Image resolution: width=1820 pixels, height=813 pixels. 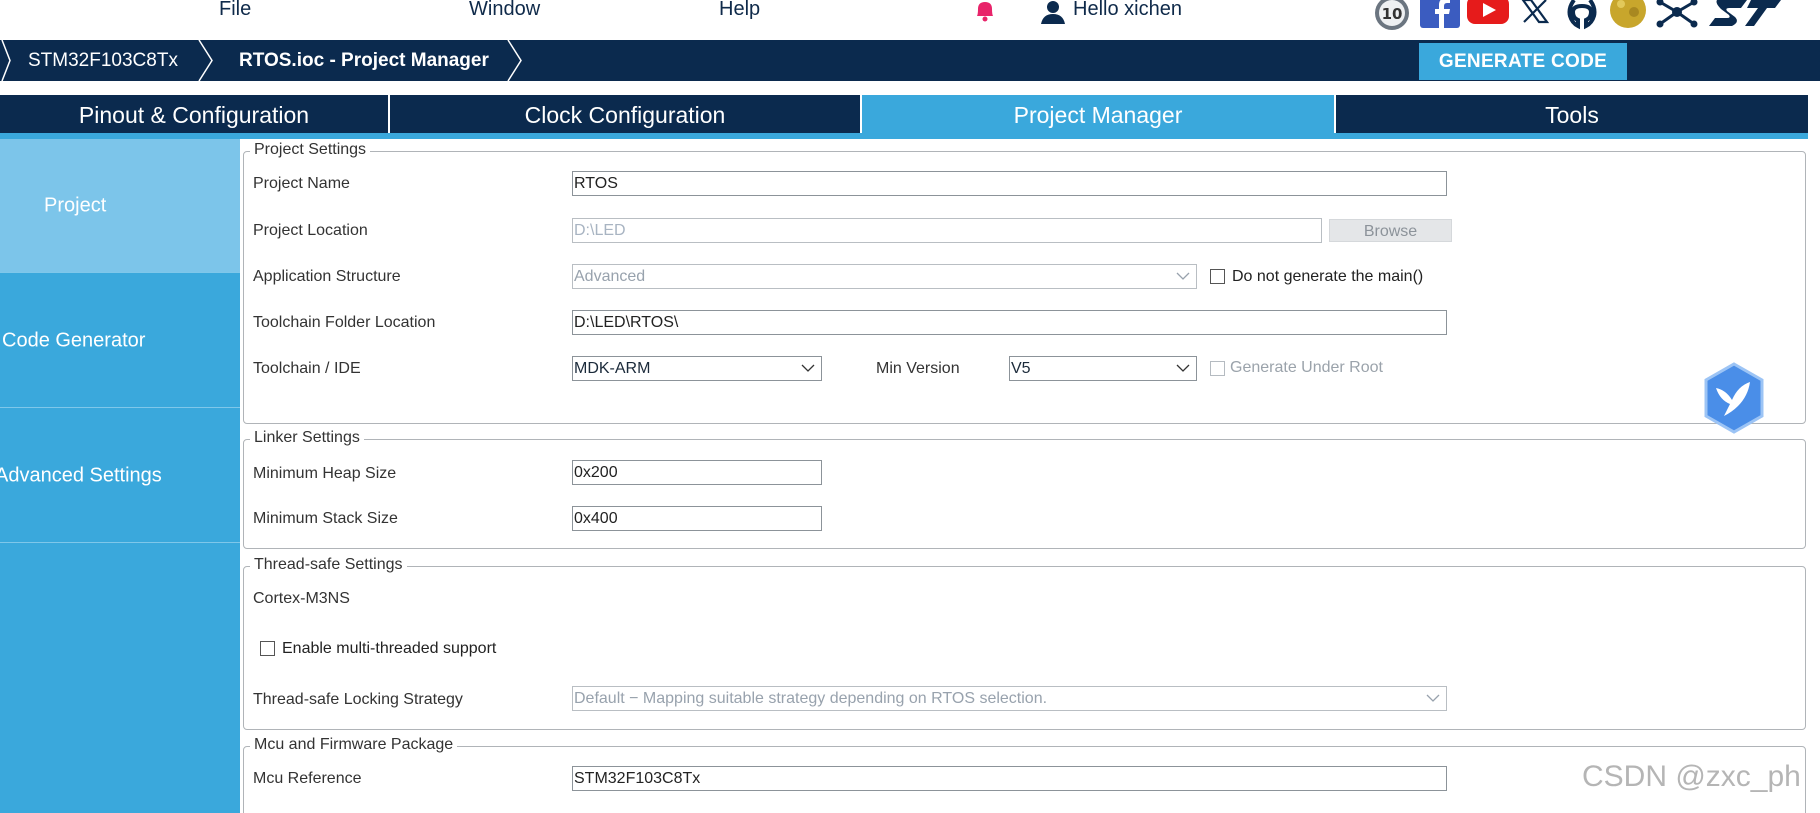 I want to click on youtube-icon, so click(x=1488, y=15).